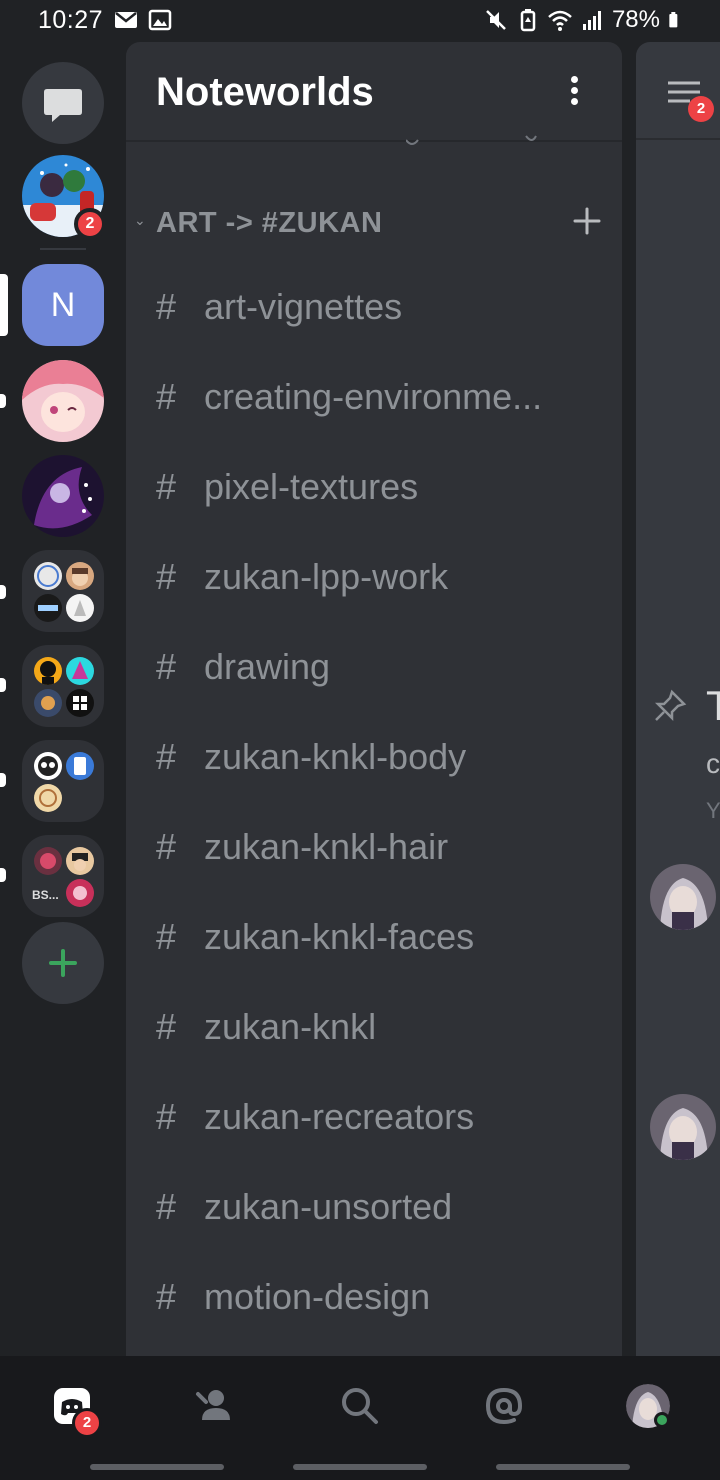 This screenshot has width=720, height=1480. Describe the element at coordinates (317, 1296) in the screenshot. I see `channel-name: motion-design` at that location.